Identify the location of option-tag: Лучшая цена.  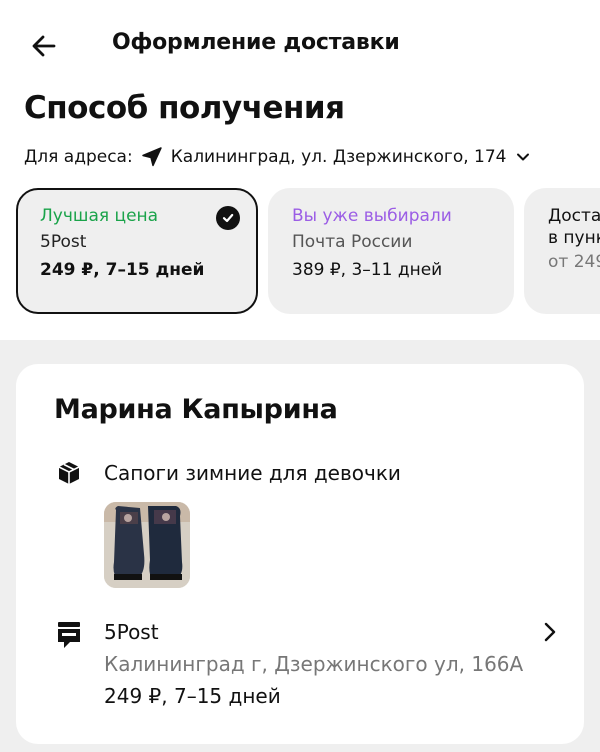
(99, 216).